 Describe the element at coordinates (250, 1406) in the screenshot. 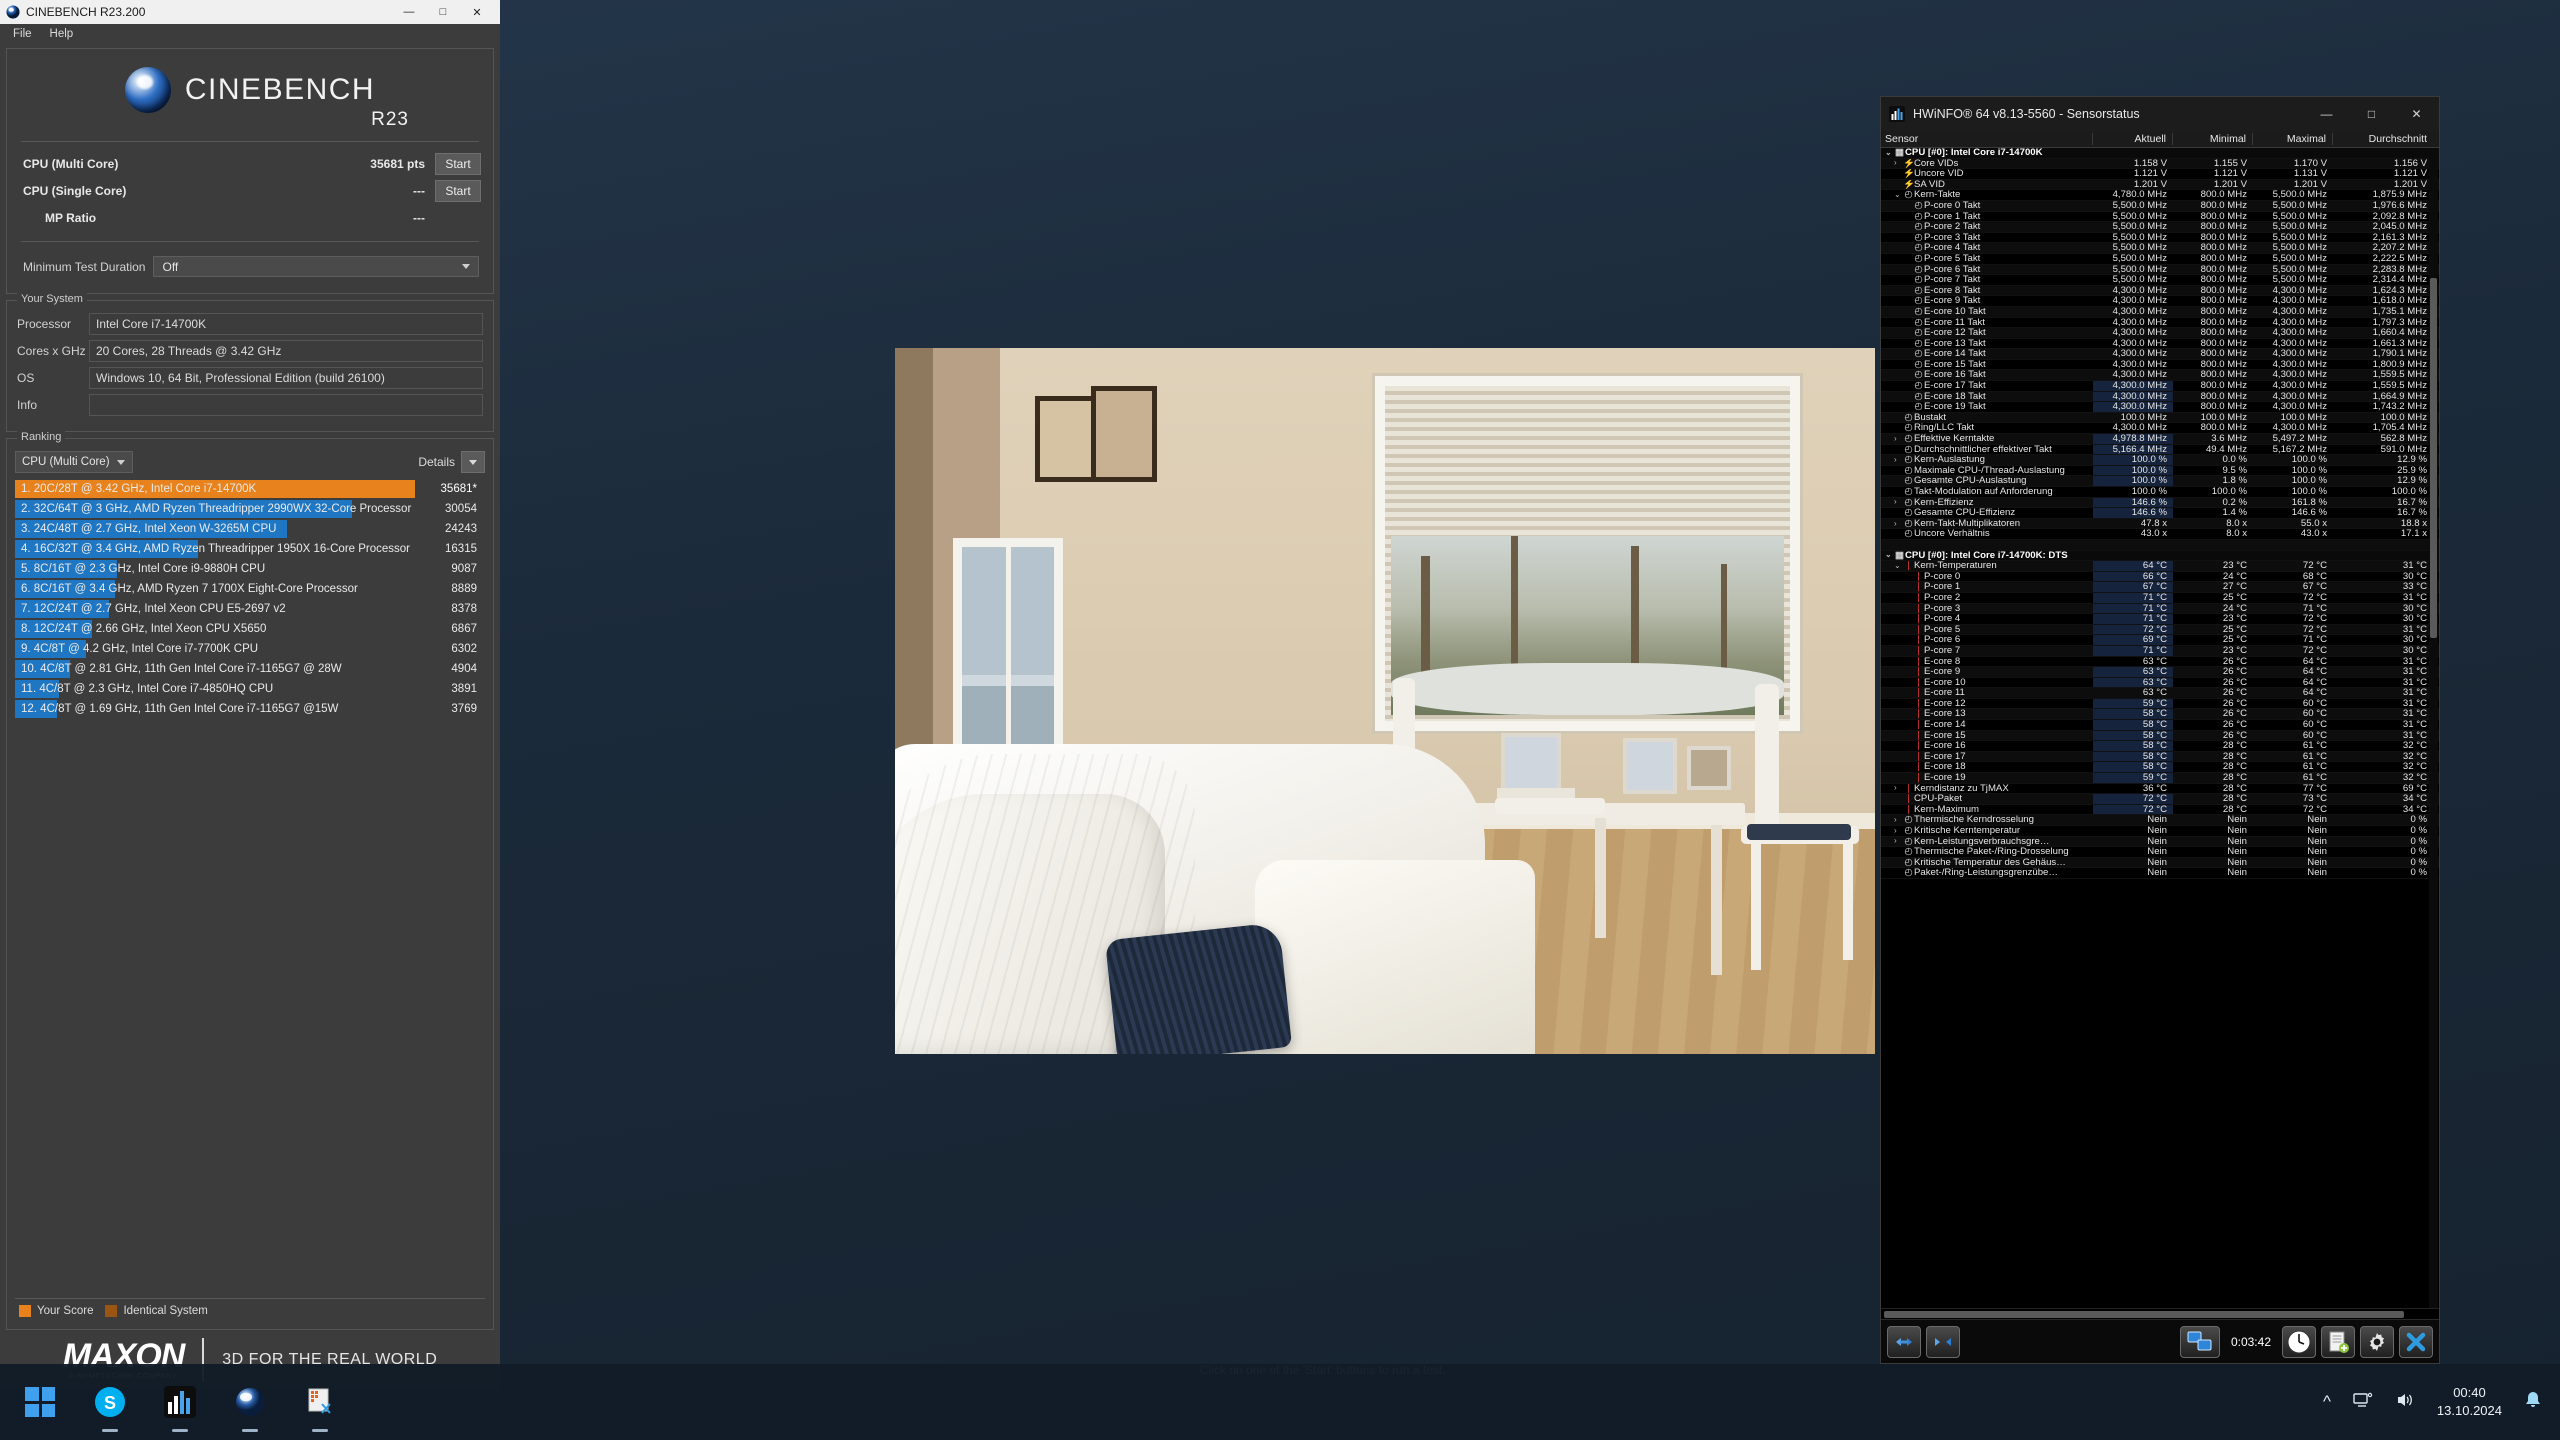

I see `cinebench-icon` at that location.